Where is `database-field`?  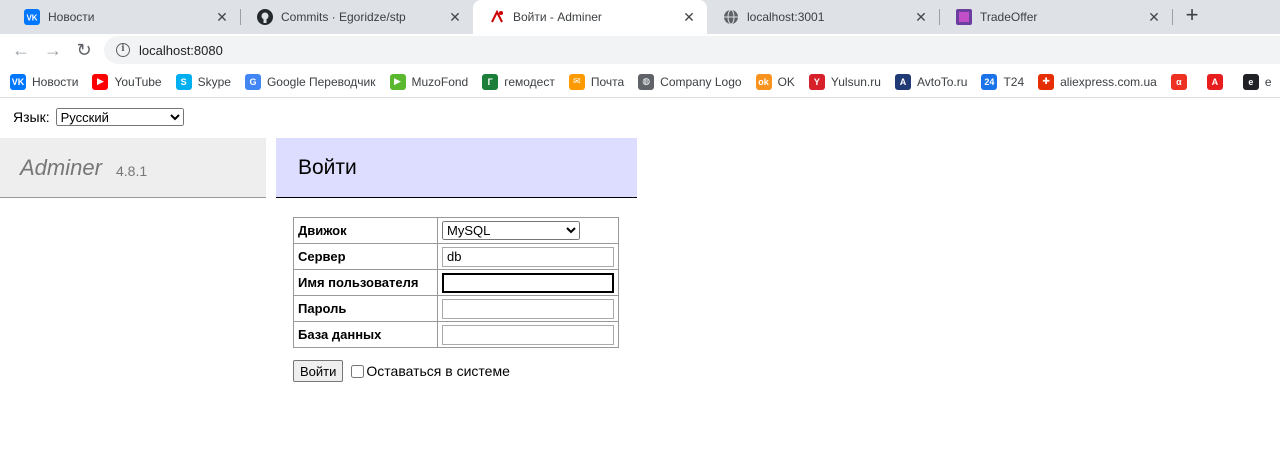 database-field is located at coordinates (528, 334).